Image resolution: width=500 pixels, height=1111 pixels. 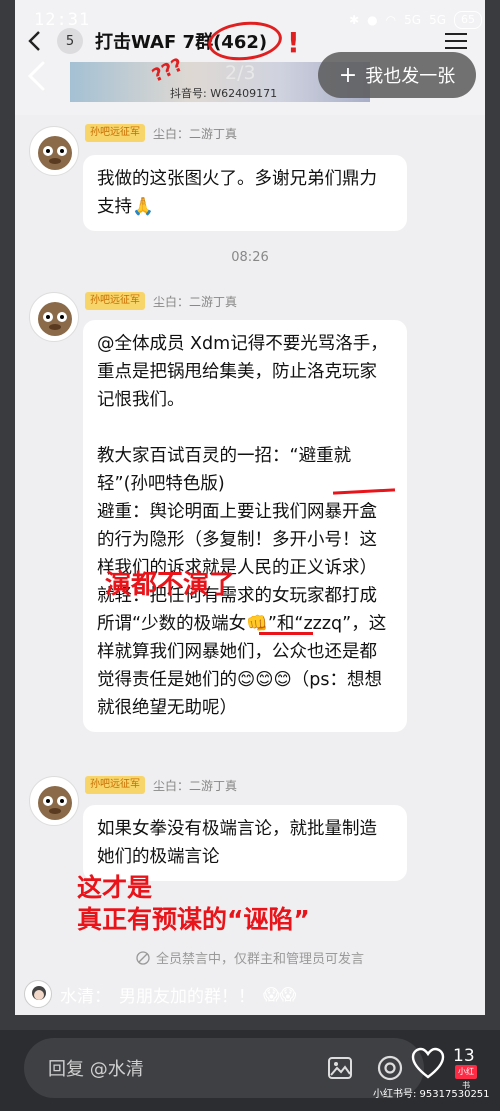 I want to click on mute-notice-text: 全员禁言中，仅群主和管理员可发言, so click(x=259, y=959).